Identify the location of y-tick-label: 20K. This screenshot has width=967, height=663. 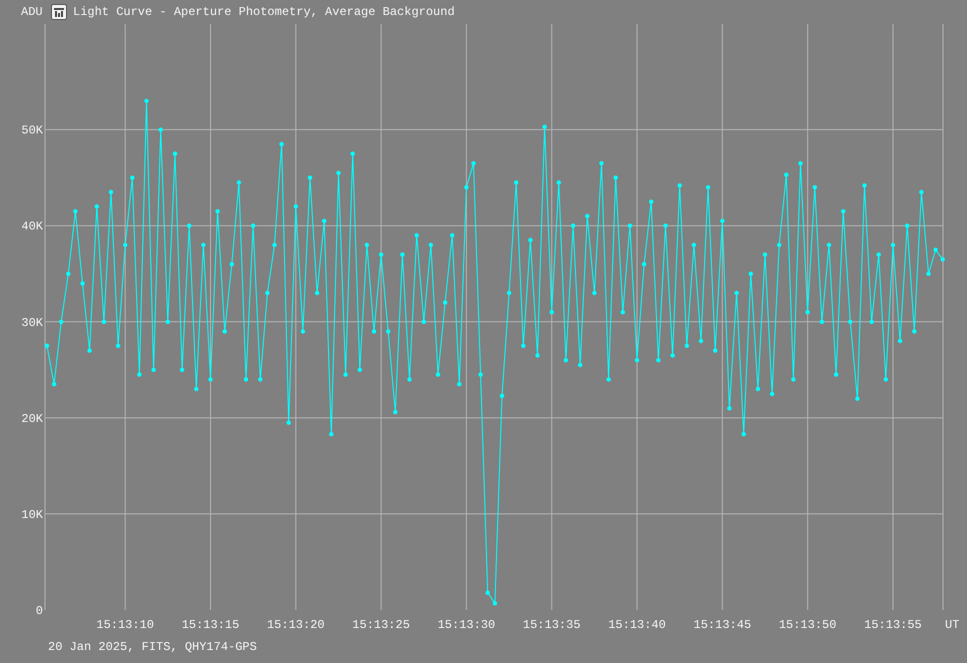
(32, 419).